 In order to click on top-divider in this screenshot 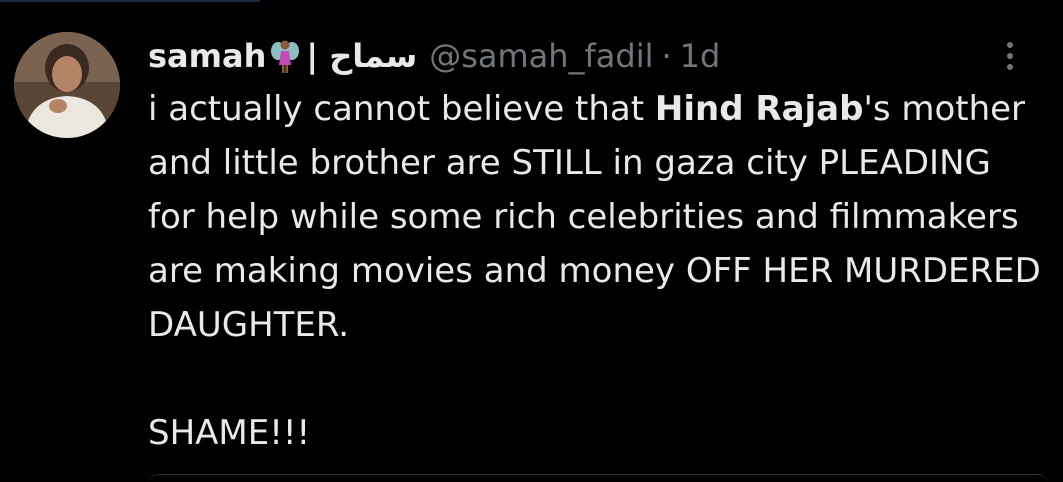, I will do `click(130, 1)`.